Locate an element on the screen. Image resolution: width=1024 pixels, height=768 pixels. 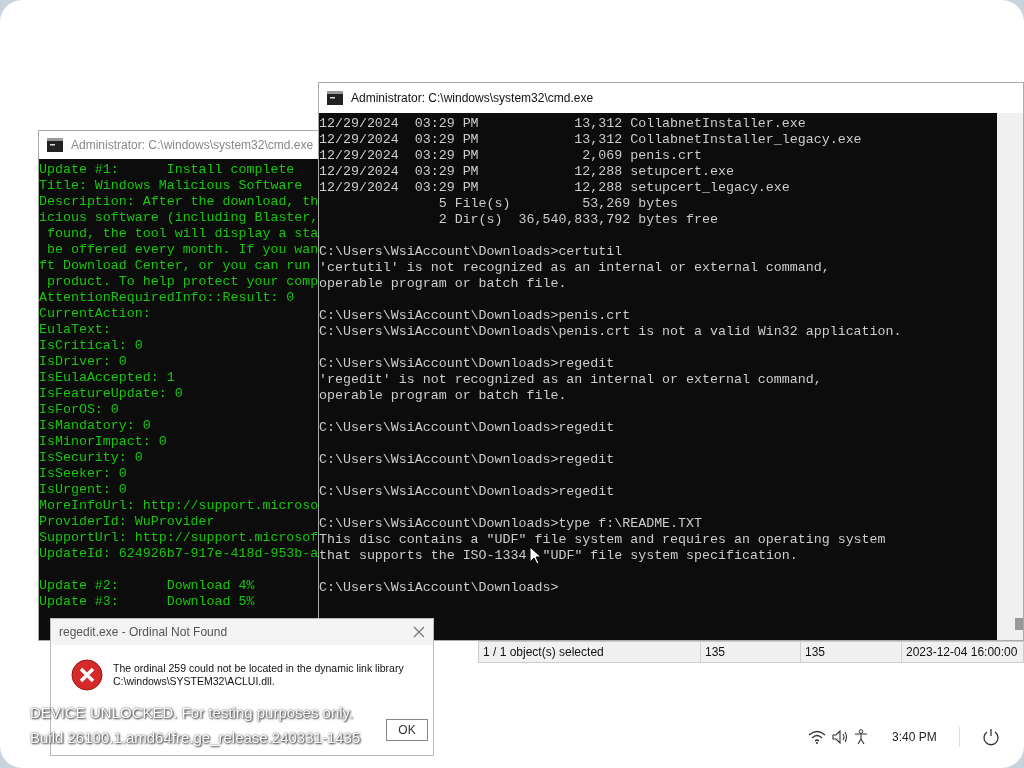
console-line: C:\Users\WsiAccount\Downloads\penis.crt is not a valid Win32 application. is located at coordinates (610, 332).